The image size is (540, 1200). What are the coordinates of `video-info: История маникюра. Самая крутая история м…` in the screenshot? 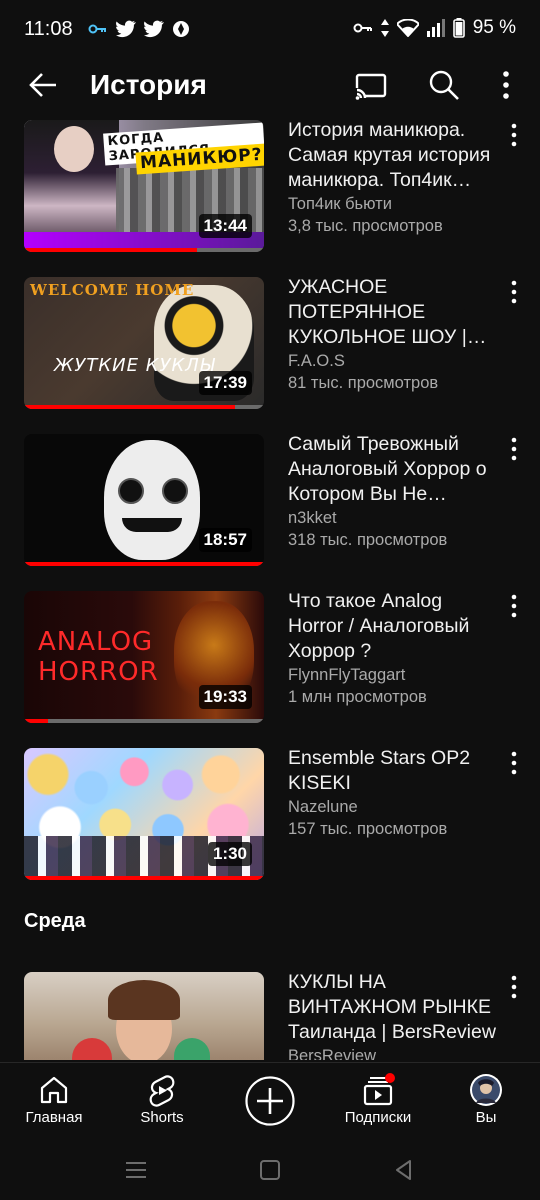 It's located at (394, 177).